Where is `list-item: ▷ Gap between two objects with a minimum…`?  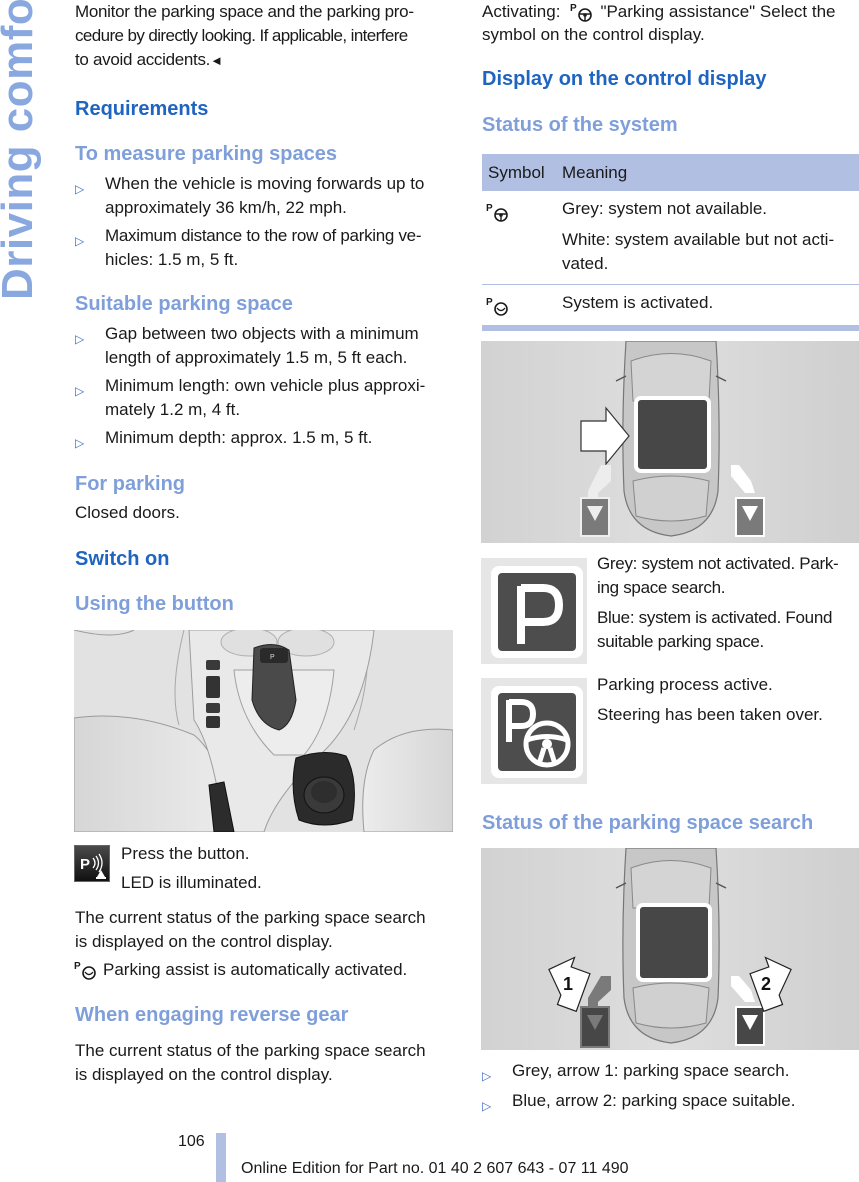
list-item: ▷ Gap between two objects with a minimum… is located at coordinates (265, 346).